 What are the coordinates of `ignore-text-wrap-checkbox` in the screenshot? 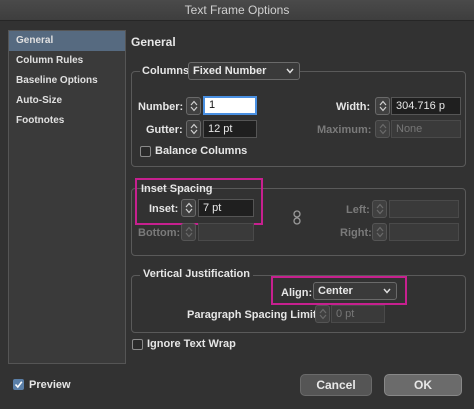 It's located at (137, 344).